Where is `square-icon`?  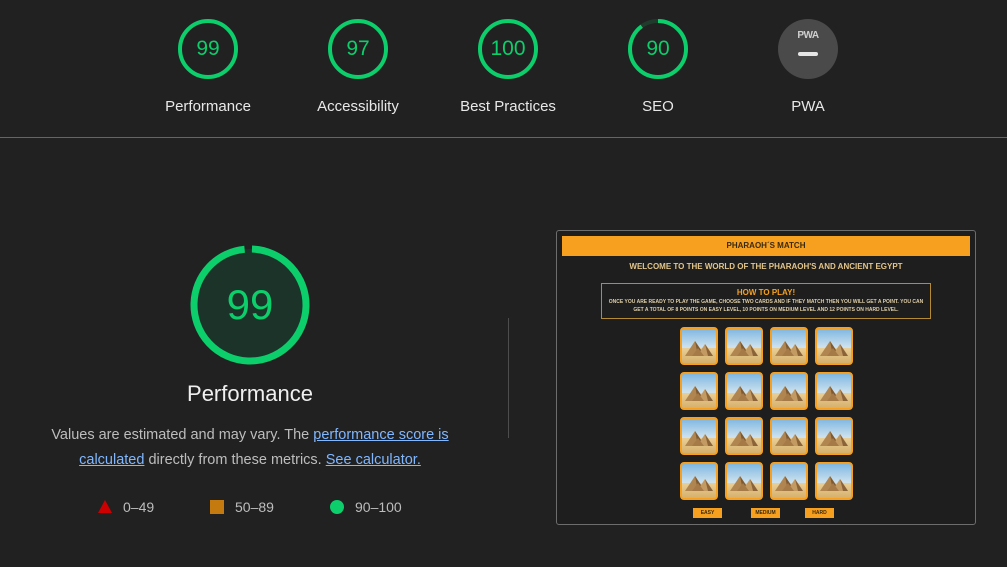
square-icon is located at coordinates (217, 507).